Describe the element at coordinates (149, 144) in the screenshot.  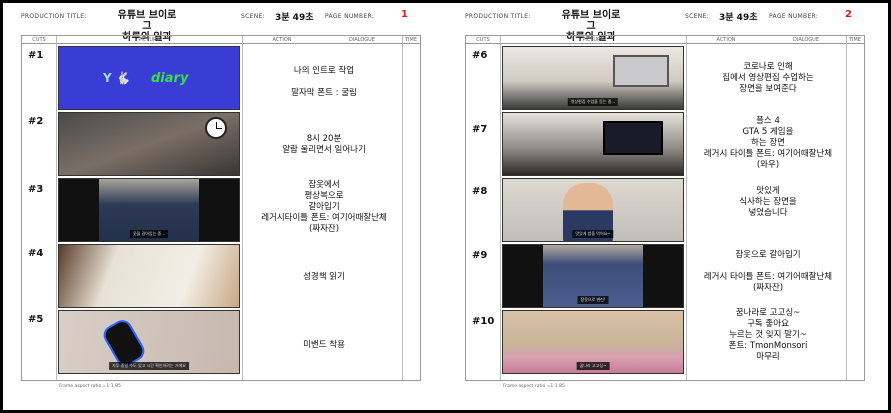
I see `cut-picture-bed` at that location.